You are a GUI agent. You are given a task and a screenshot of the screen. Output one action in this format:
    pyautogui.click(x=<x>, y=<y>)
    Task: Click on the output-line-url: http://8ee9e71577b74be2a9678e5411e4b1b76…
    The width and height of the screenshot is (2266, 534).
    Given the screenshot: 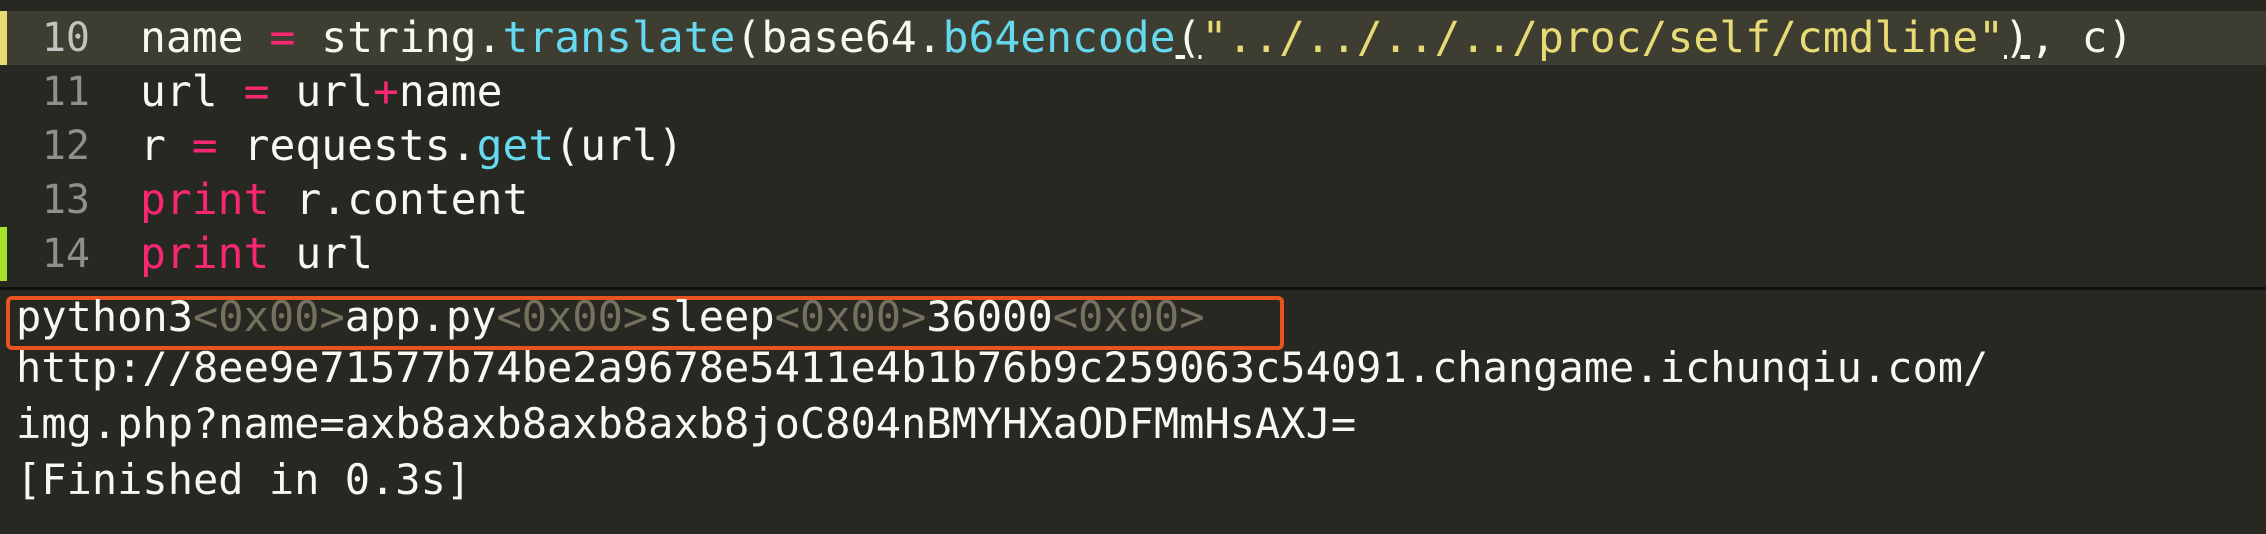 What is the action you would take?
    pyautogui.click(x=1002, y=367)
    